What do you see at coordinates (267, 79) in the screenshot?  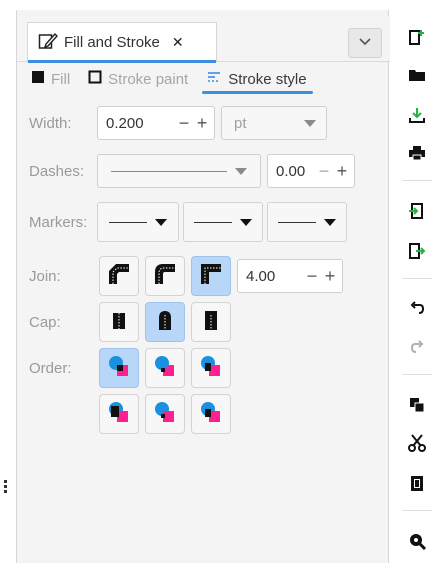 I see `tab-stroke-style-label: Stroke style` at bounding box center [267, 79].